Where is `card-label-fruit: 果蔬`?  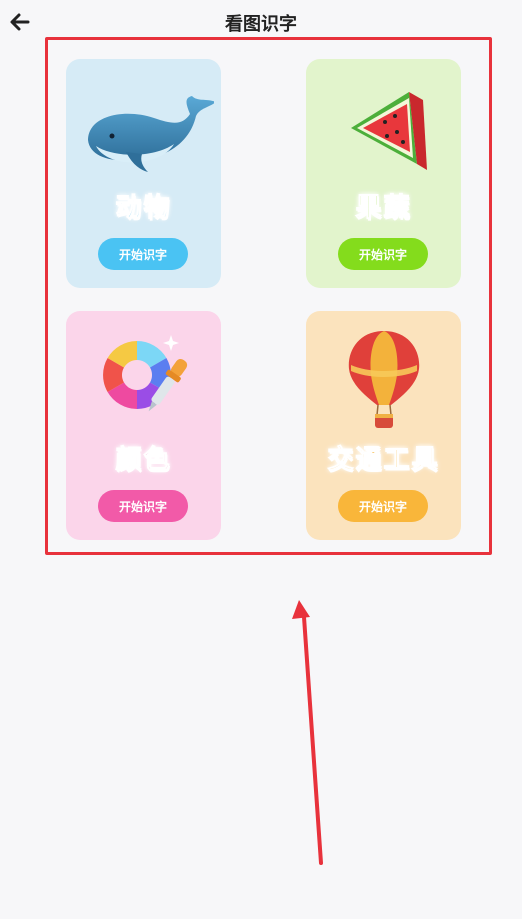 card-label-fruit: 果蔬 is located at coordinates (383, 208).